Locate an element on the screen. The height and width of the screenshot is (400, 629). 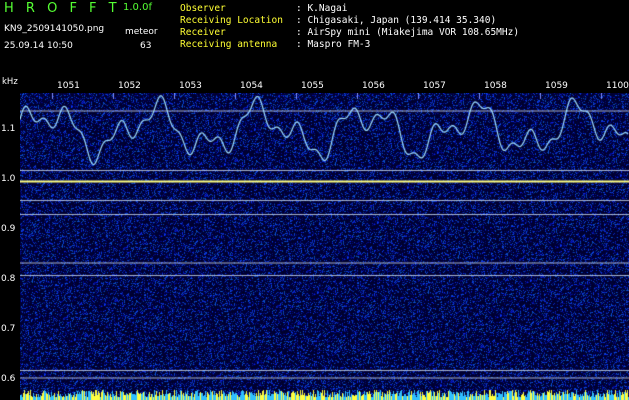
x-tick-label: 1051 is located at coordinates (68, 86).